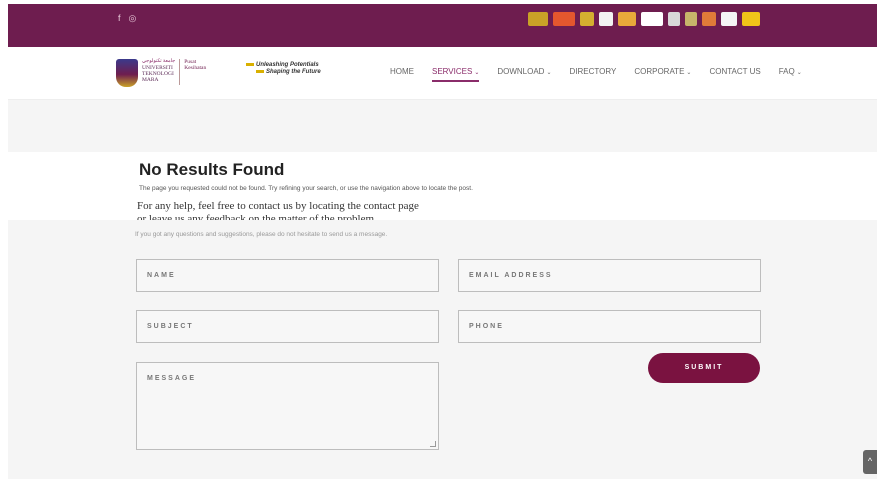 The height and width of the screenshot is (479, 877). Describe the element at coordinates (442, 25) in the screenshot. I see `top-bar: f ◎` at that location.